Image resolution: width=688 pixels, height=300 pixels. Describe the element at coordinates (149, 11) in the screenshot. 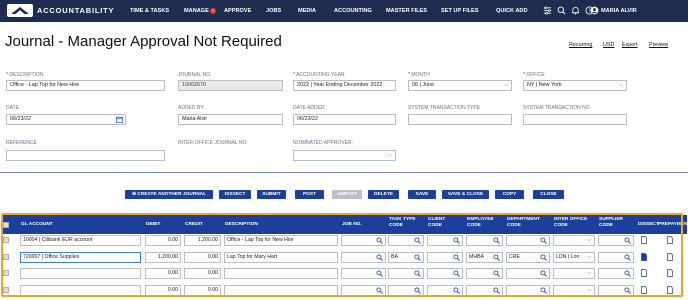

I see `nav-time-tasks: TIME & TASKS` at that location.